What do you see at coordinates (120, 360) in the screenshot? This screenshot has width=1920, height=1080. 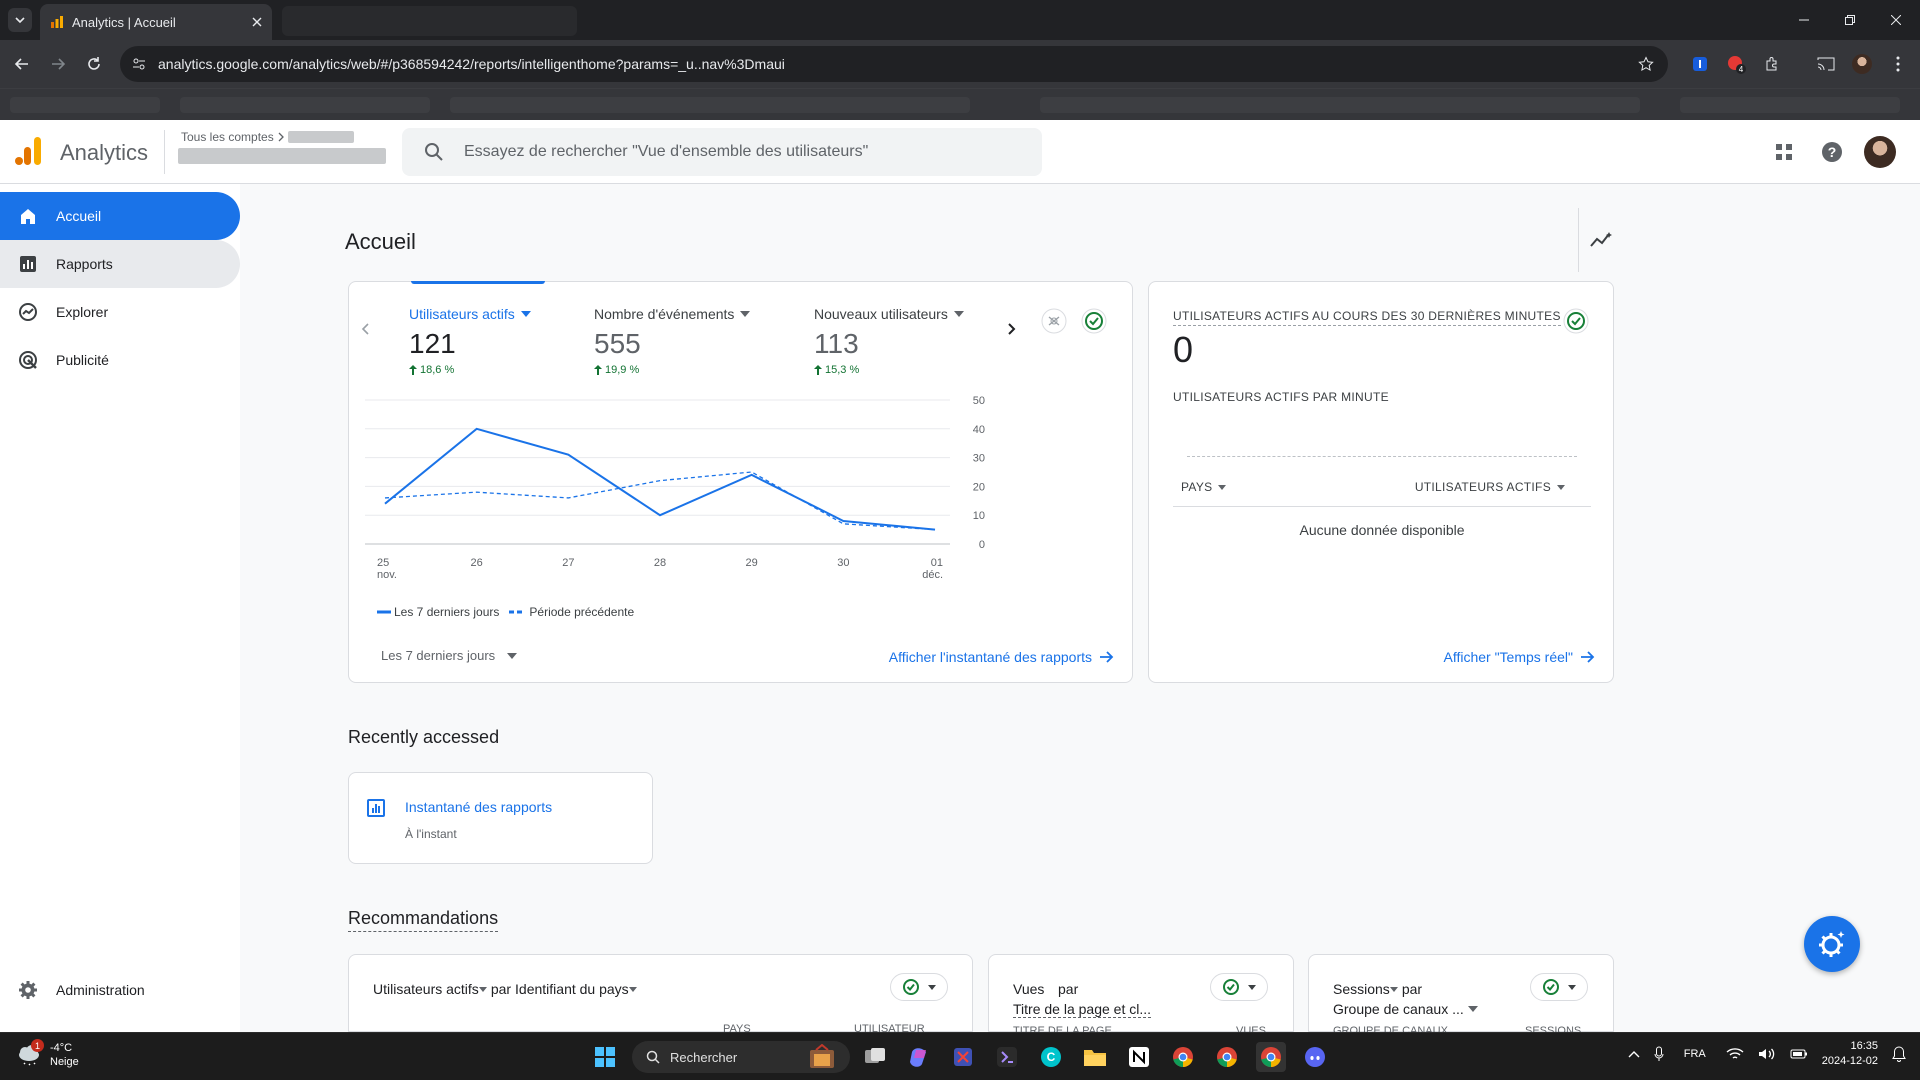 I see `sidebar-item-publicite: Publicité` at bounding box center [120, 360].